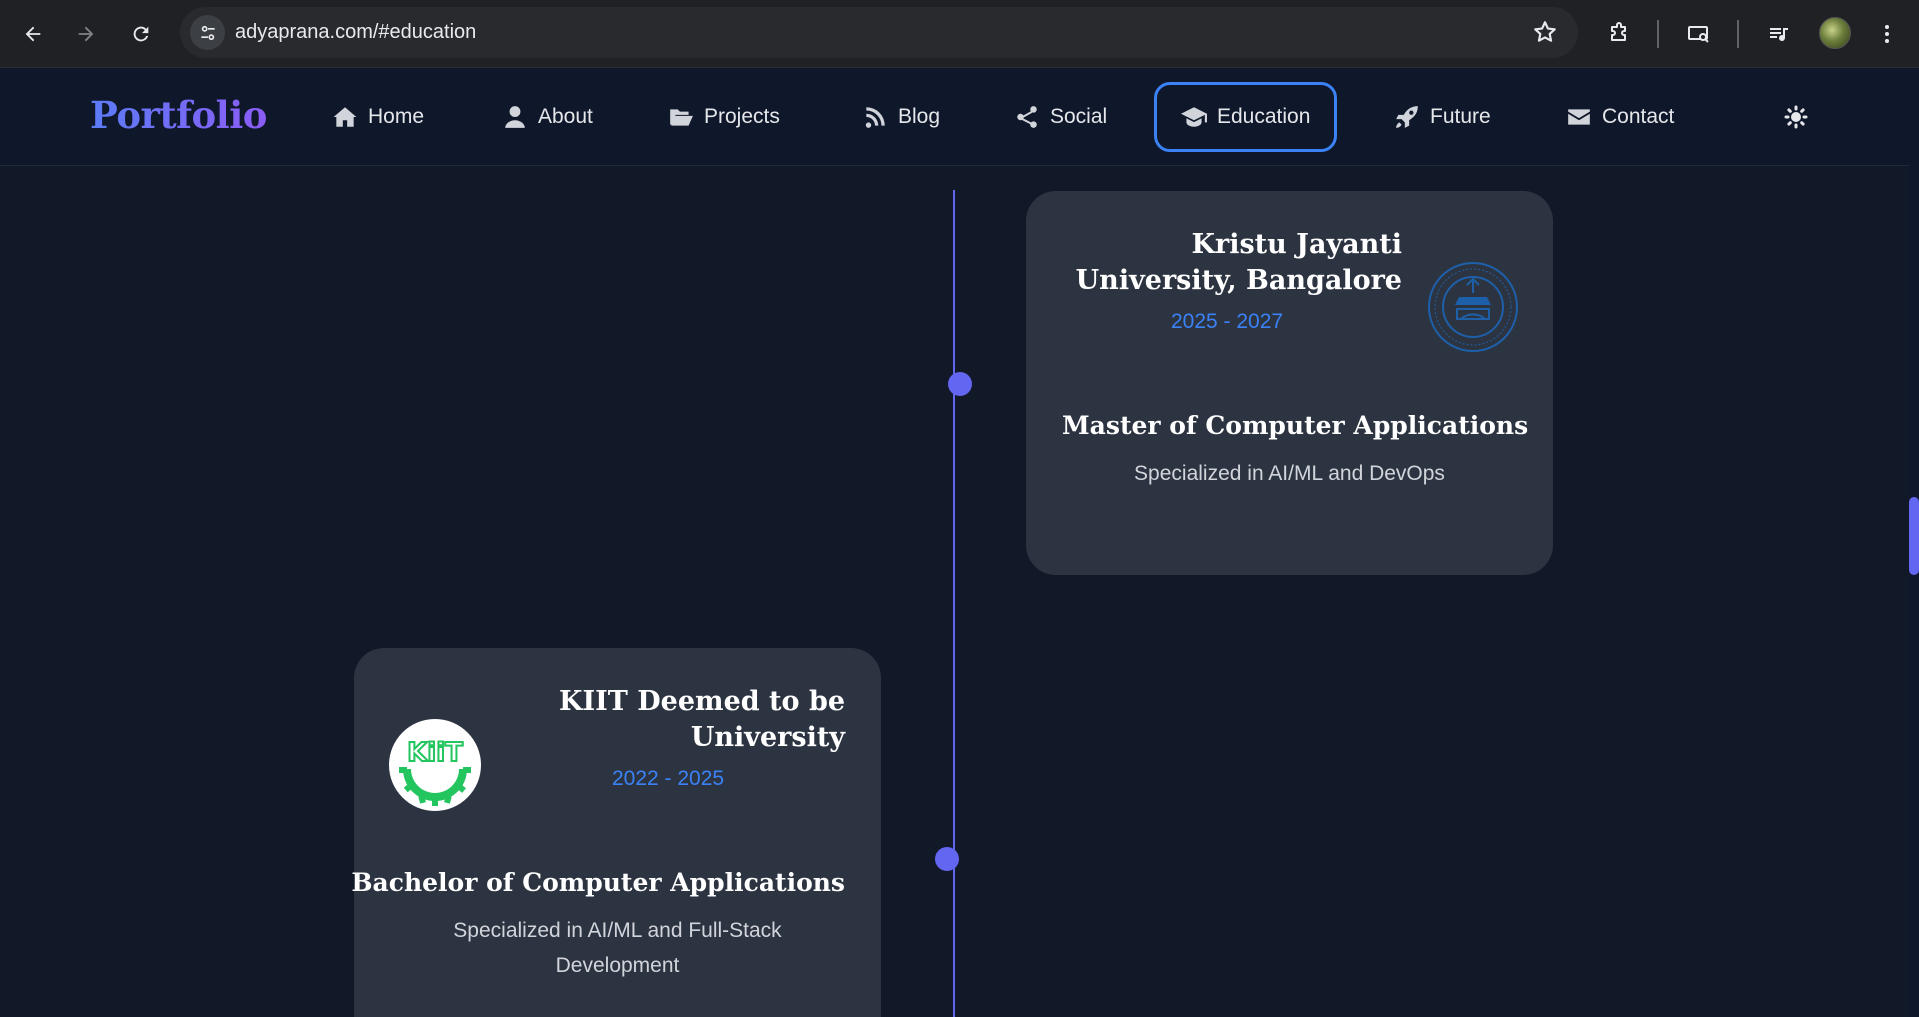 This screenshot has width=1919, height=1017. I want to click on user-icon, so click(515, 117).